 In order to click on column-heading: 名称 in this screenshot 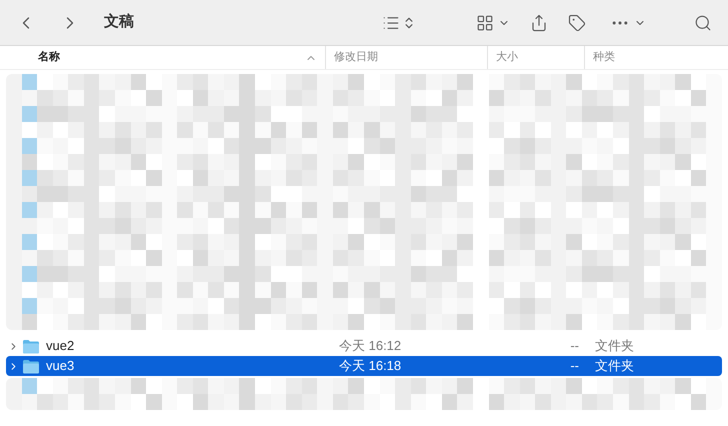, I will do `click(49, 57)`.